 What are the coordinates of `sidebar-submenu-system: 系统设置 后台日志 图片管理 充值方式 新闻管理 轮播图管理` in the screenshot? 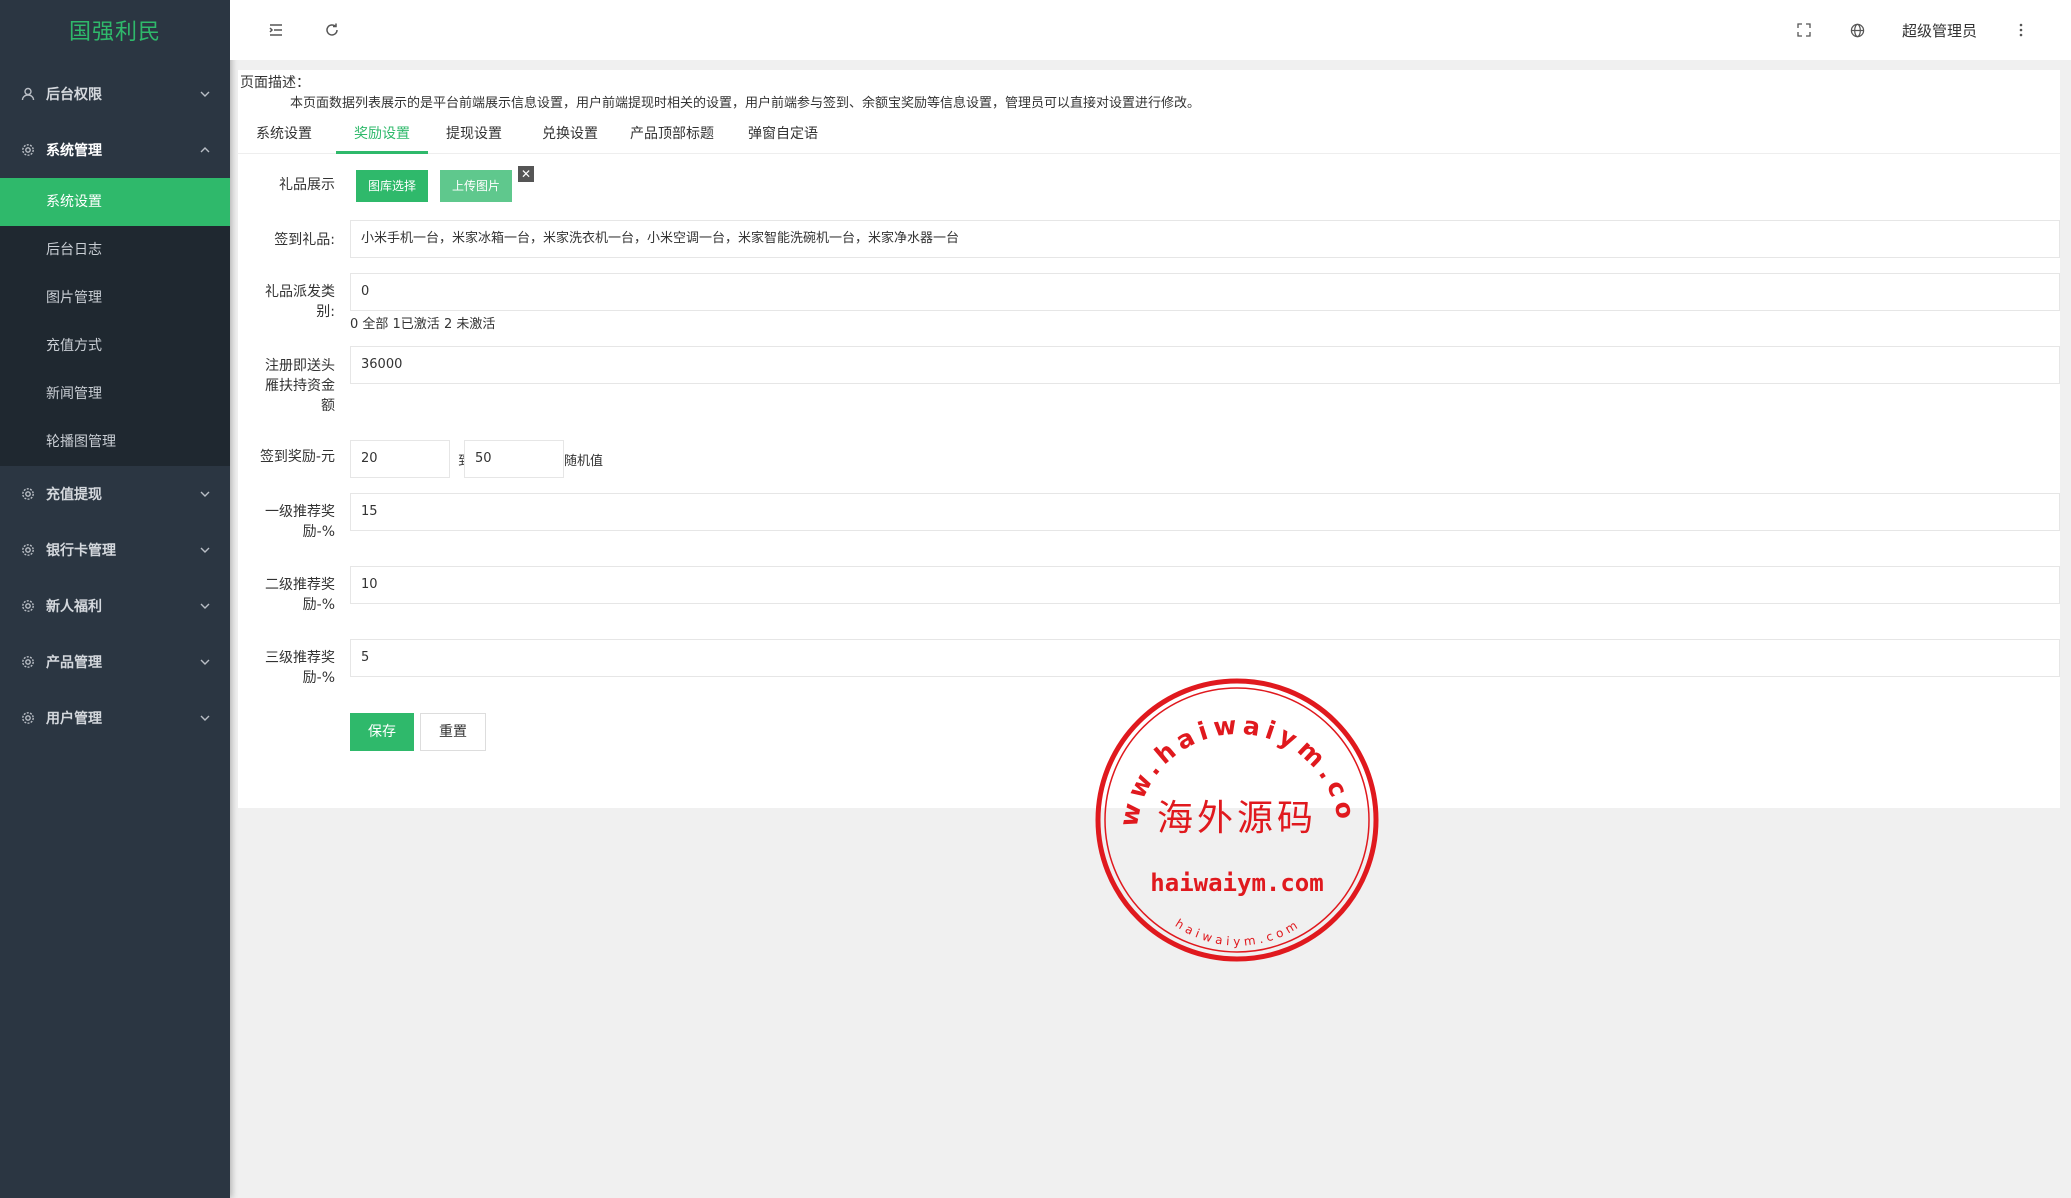 It's located at (115, 322).